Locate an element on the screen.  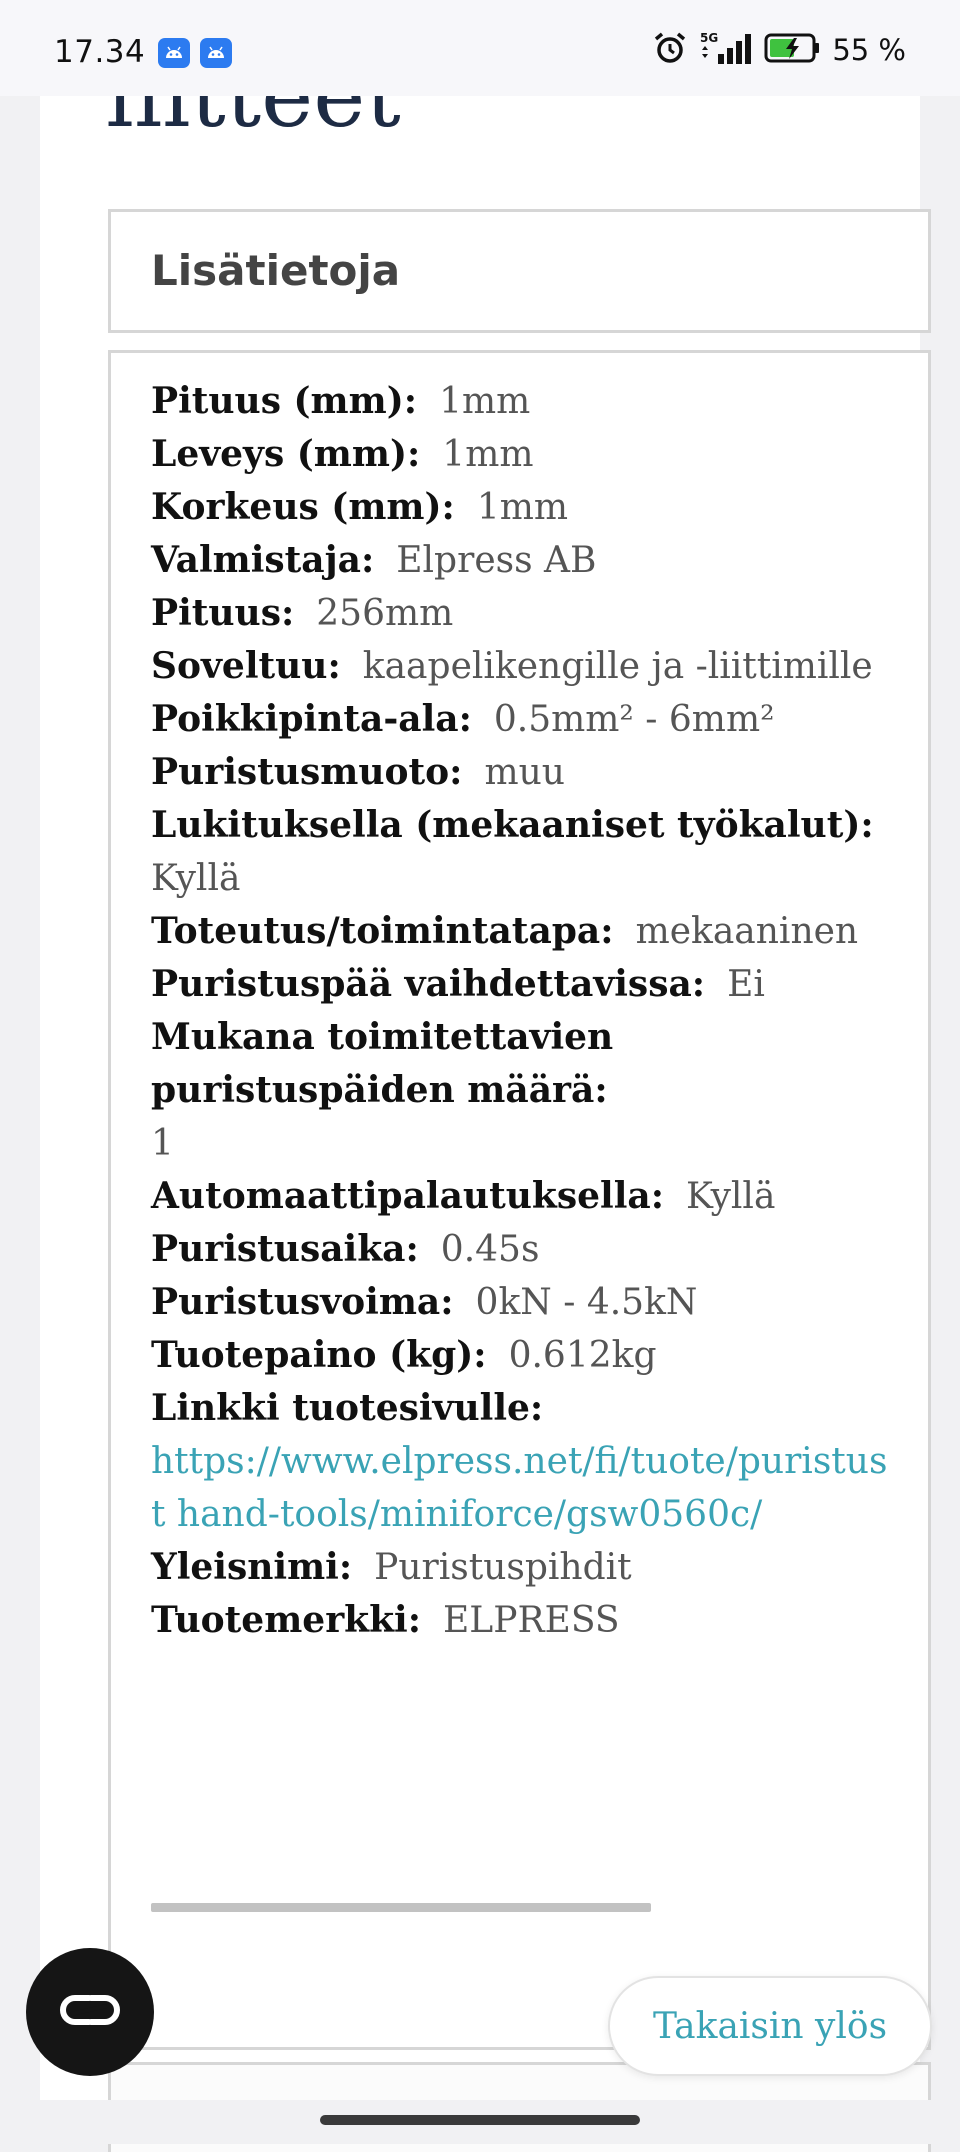
property-label: Puristuspää vaihdettavissa: is located at coordinates (428, 984).